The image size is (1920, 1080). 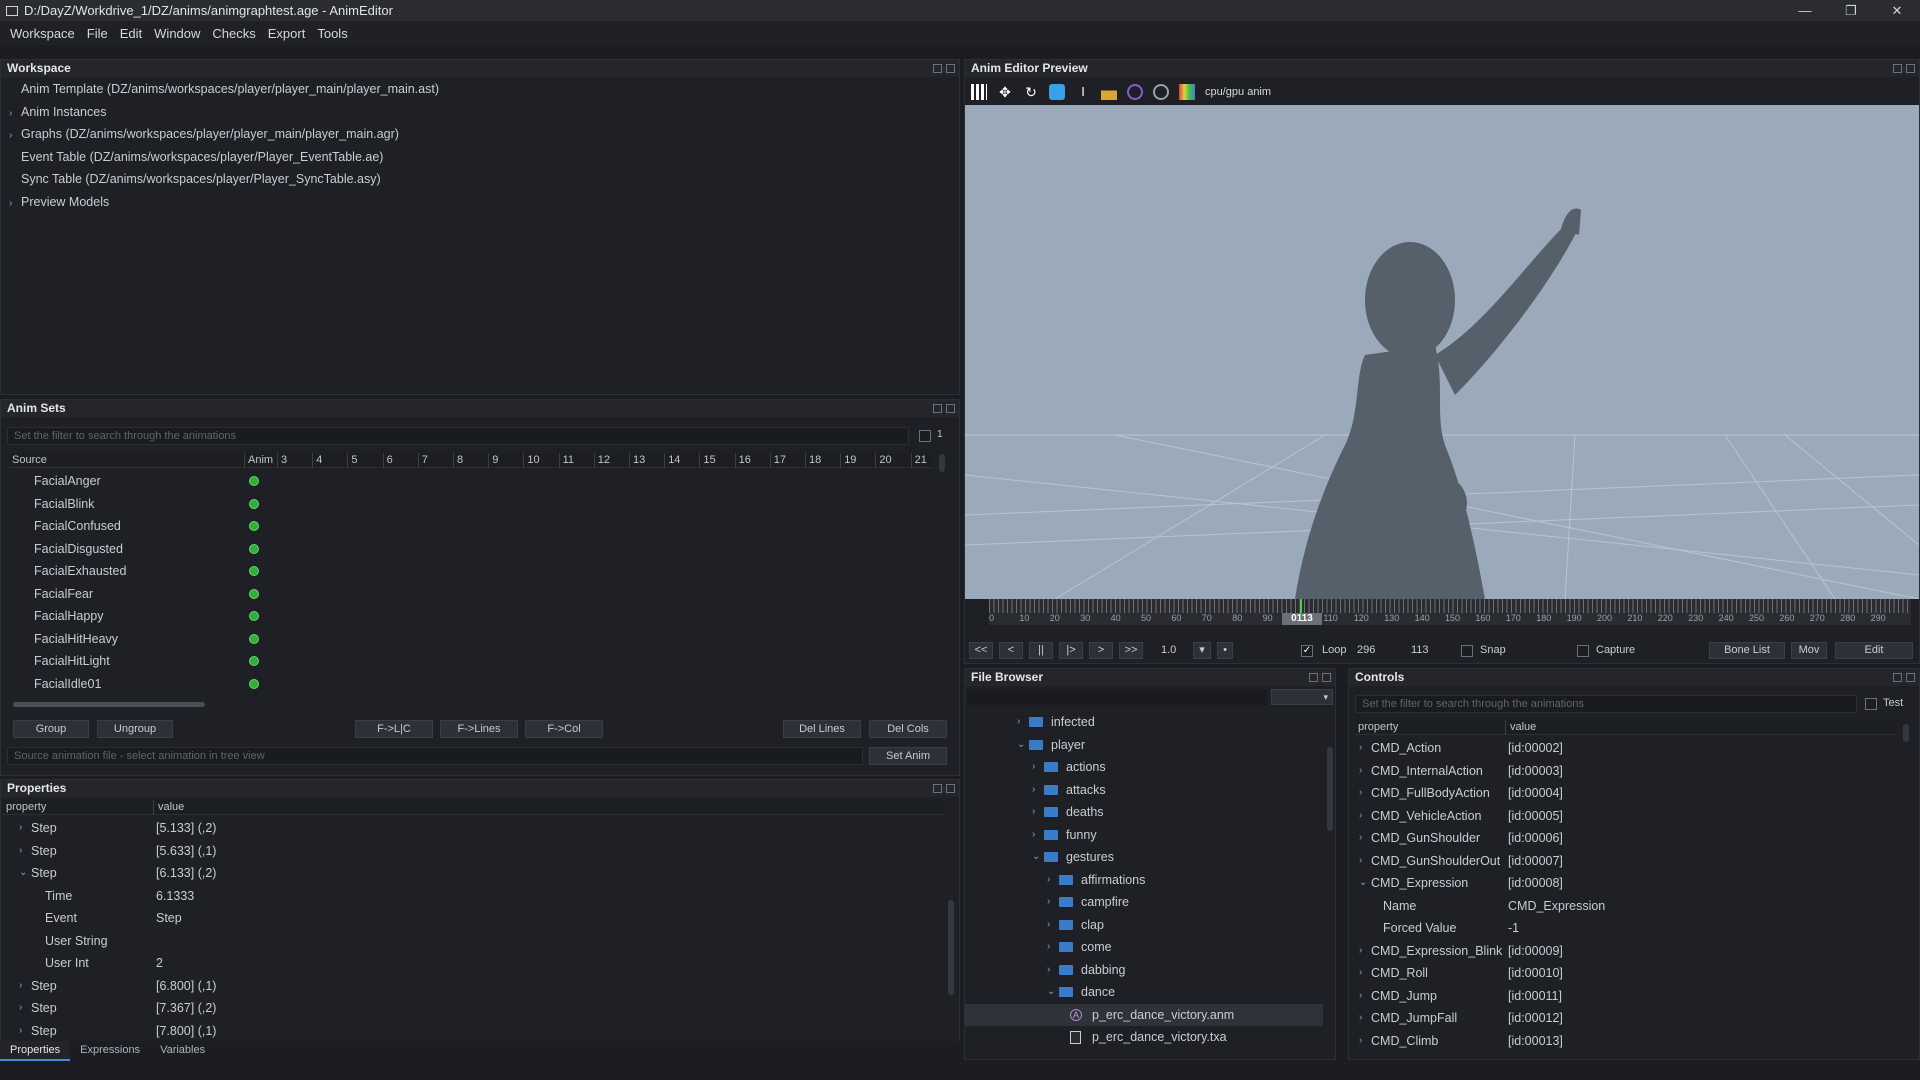 I want to click on file-item: › come, so click(x=1144, y=947).